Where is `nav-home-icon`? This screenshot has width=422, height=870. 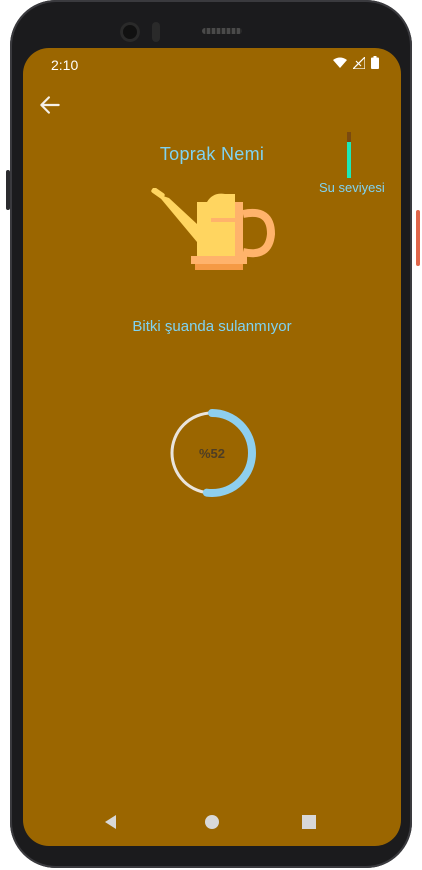 nav-home-icon is located at coordinates (212, 822).